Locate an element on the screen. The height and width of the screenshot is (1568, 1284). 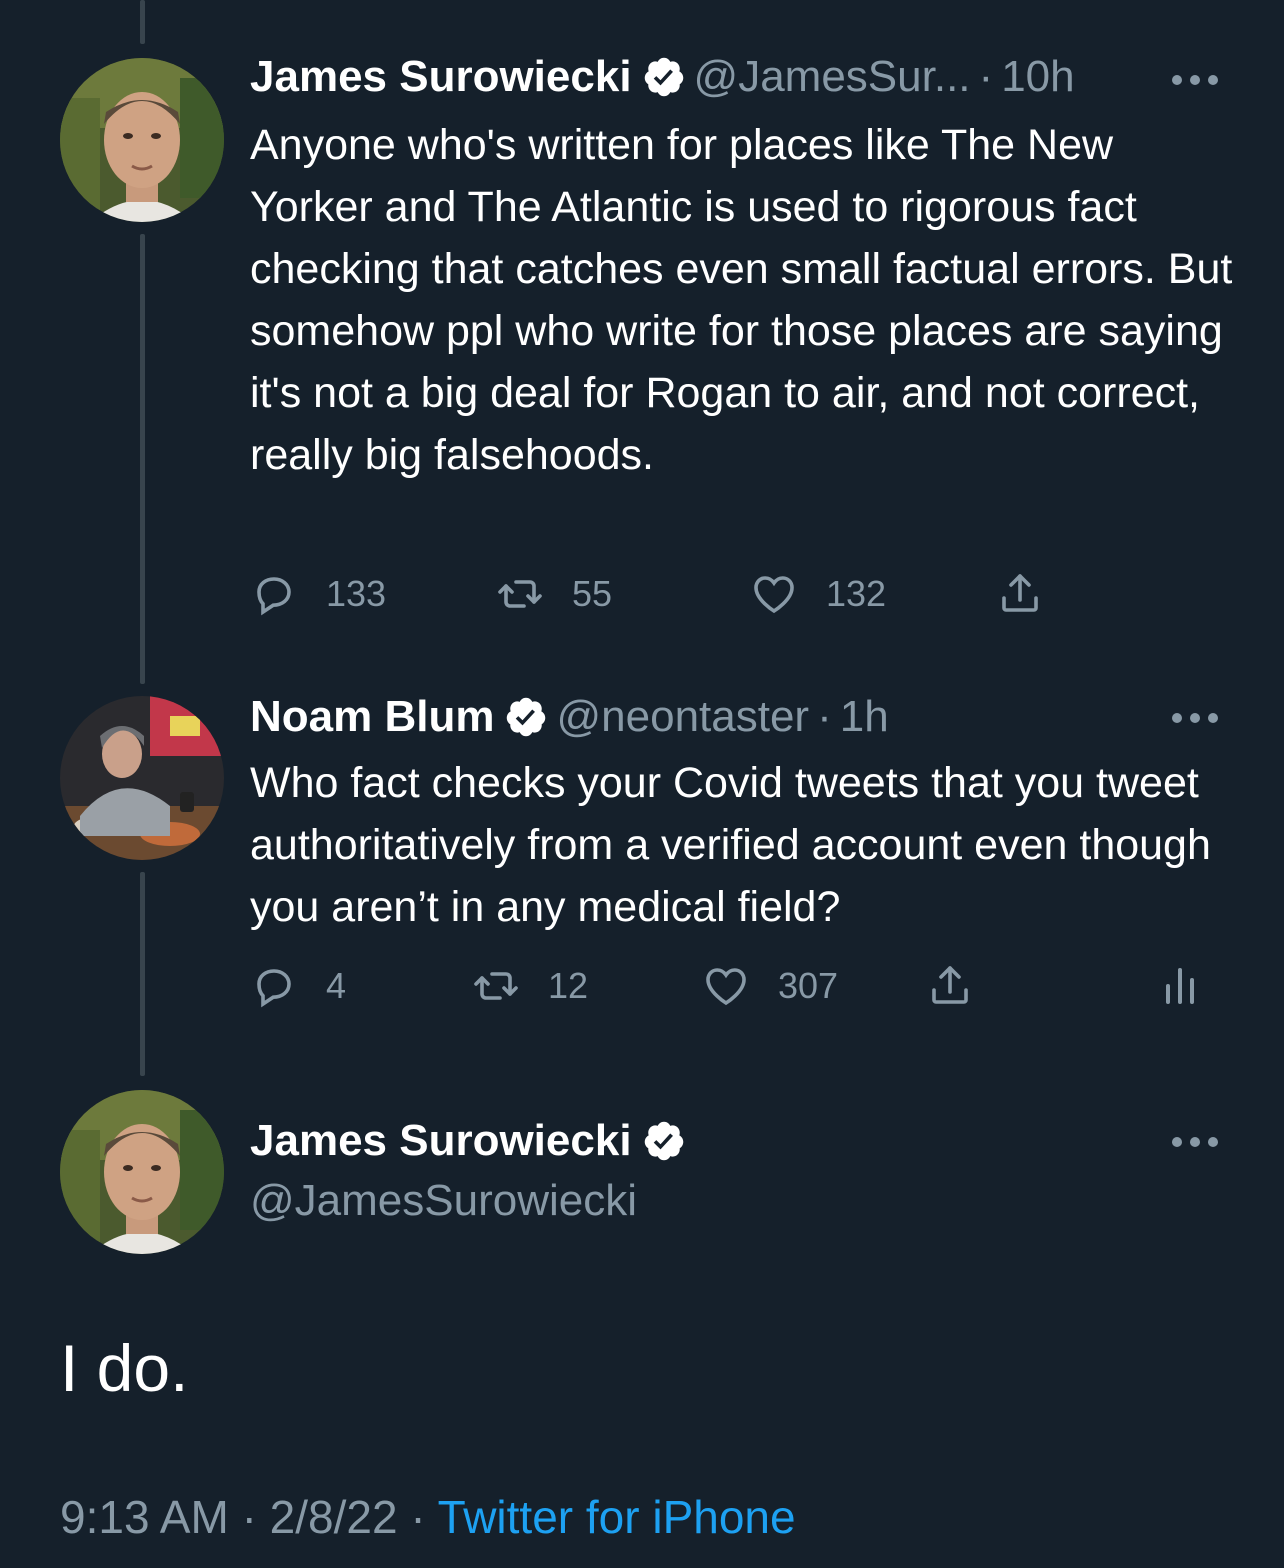
tweet-header: Noam Blum @neontaster · 1h is located at coordinates (569, 717).